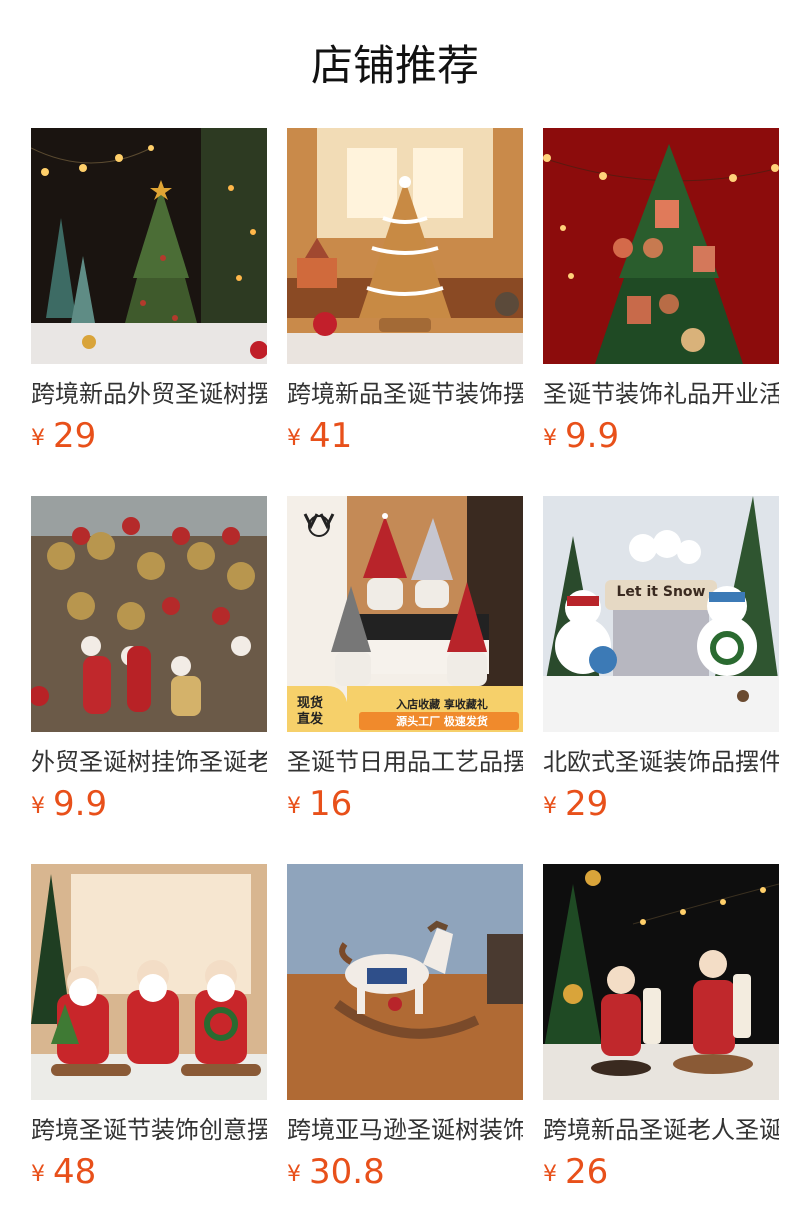  I want to click on price-value: 30.8, so click(347, 1172).